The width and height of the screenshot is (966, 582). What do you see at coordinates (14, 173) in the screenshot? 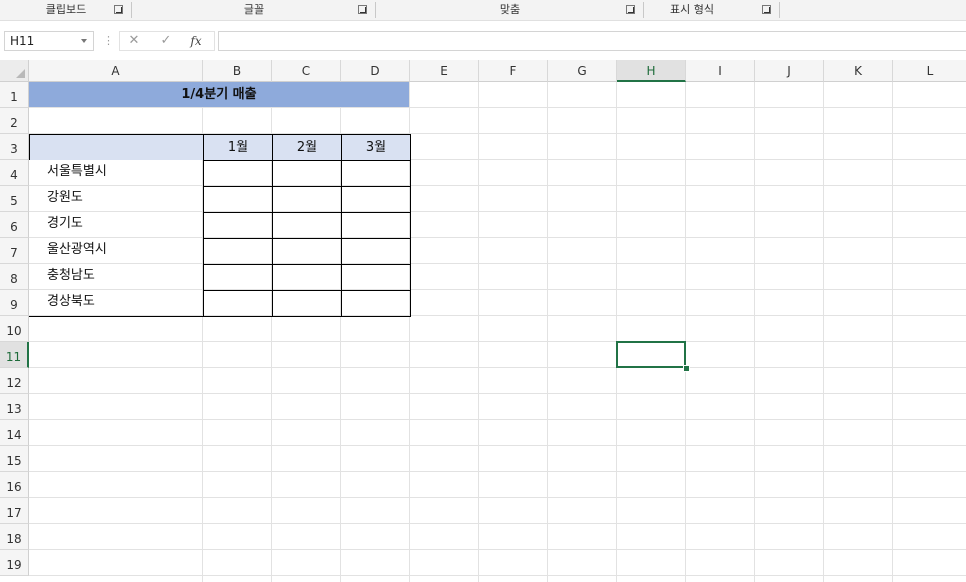
I see `row-header-4: 4` at bounding box center [14, 173].